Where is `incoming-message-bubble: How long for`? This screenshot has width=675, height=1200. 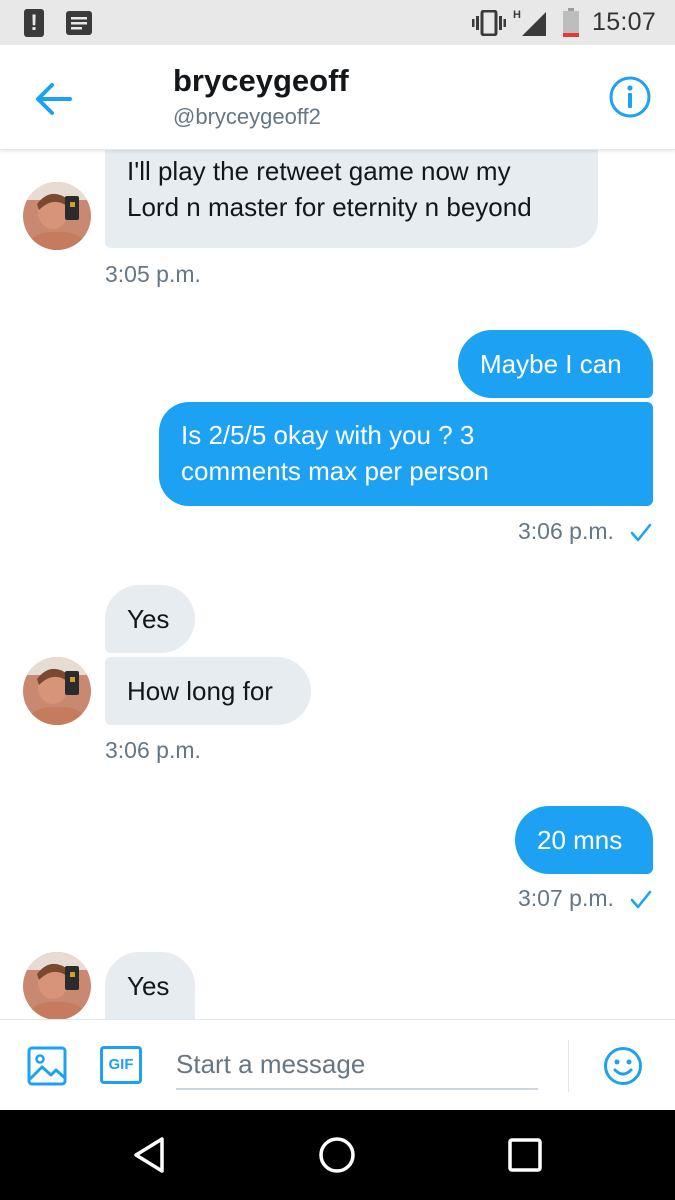 incoming-message-bubble: How long for is located at coordinates (208, 691).